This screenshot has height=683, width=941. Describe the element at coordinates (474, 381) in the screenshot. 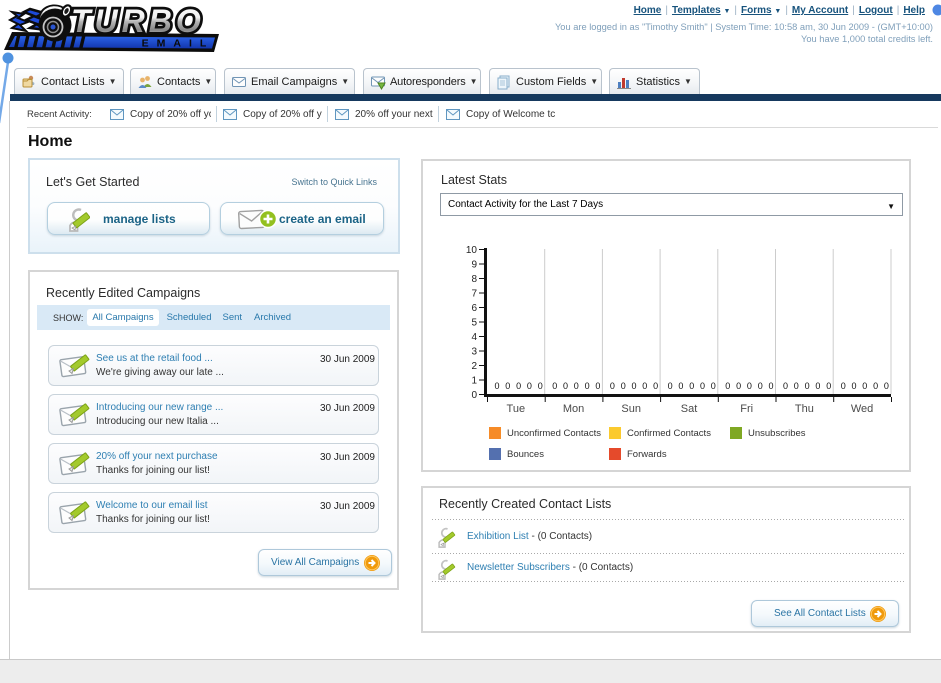

I see `svg-text: 1` at that location.